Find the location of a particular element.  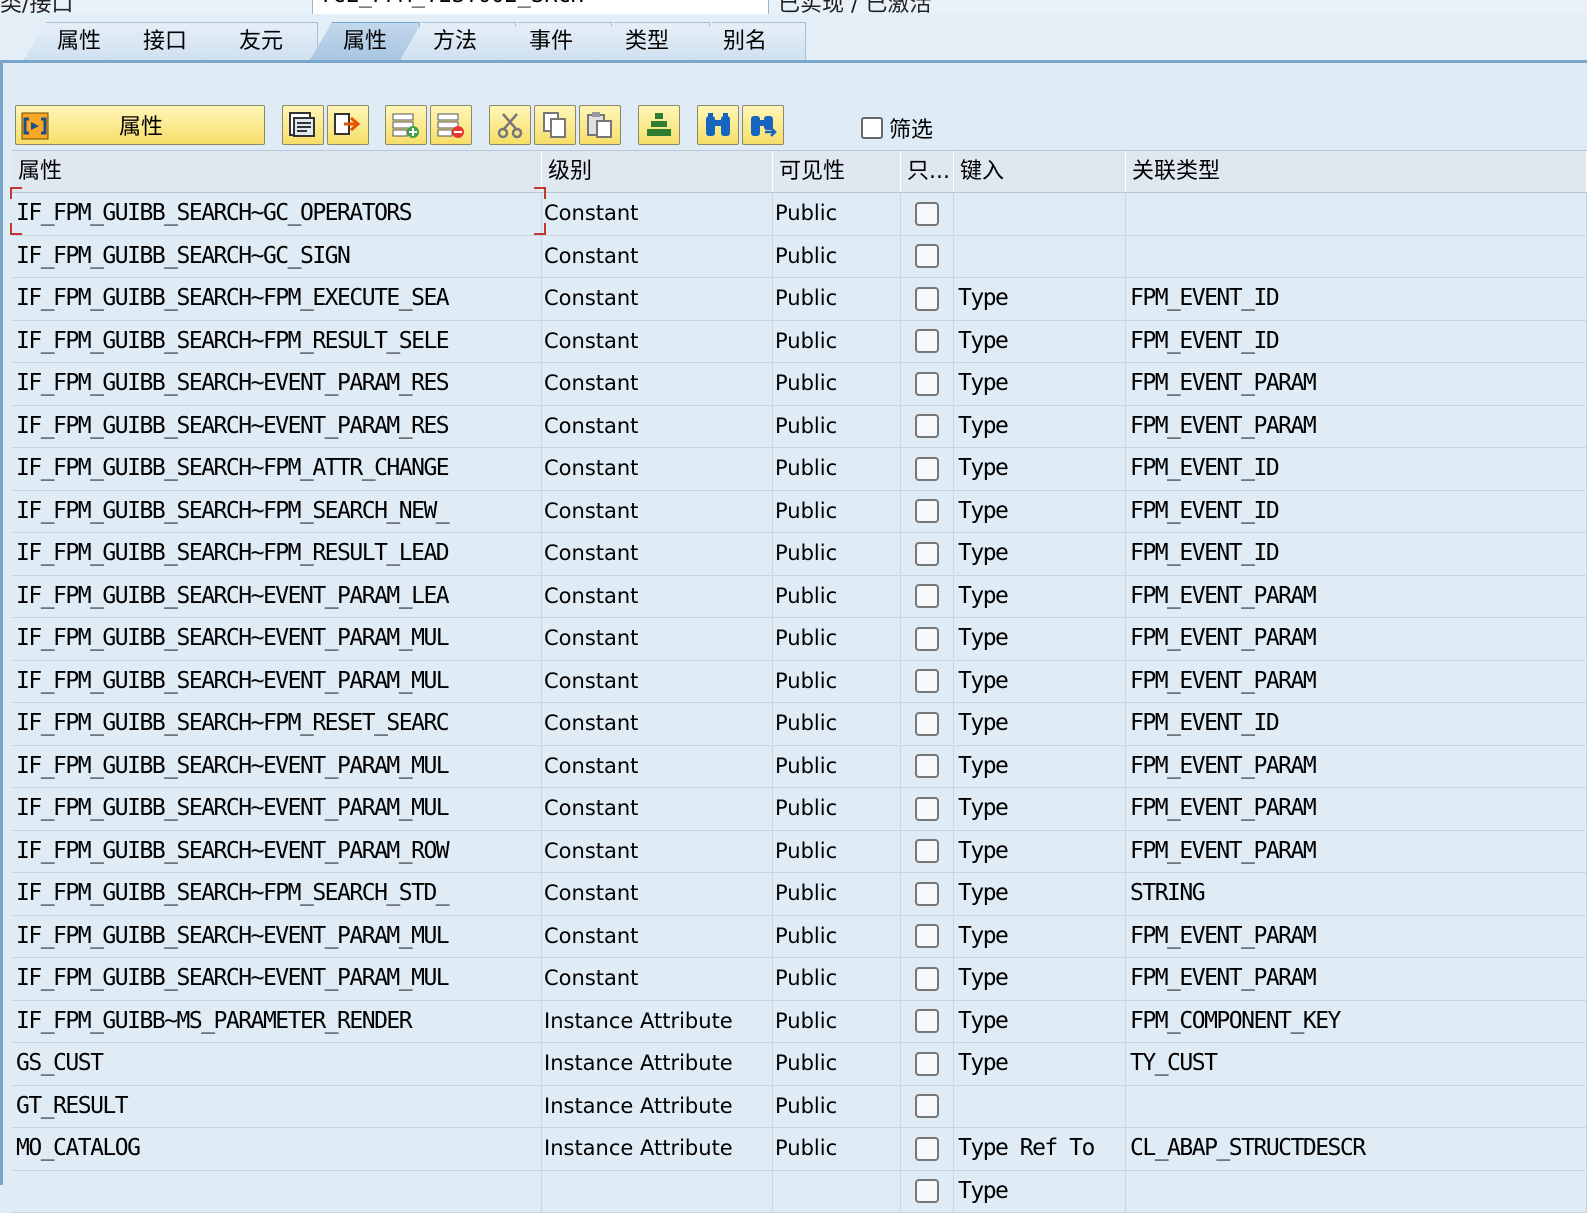

find-next-button is located at coordinates (763, 125).